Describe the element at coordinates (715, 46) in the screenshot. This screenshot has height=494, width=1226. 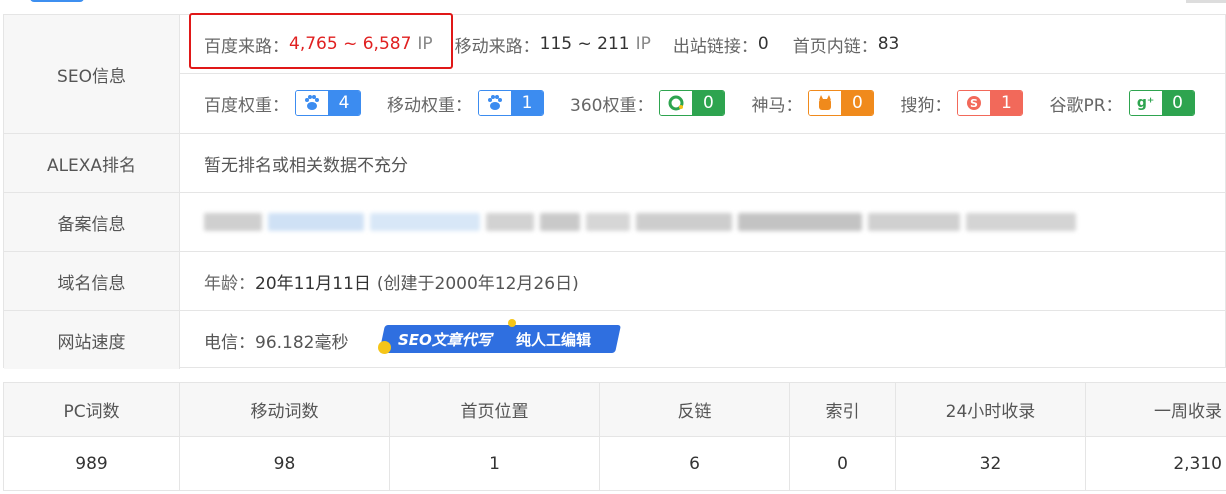
I see `outbound-links-label: 出站链接：` at that location.